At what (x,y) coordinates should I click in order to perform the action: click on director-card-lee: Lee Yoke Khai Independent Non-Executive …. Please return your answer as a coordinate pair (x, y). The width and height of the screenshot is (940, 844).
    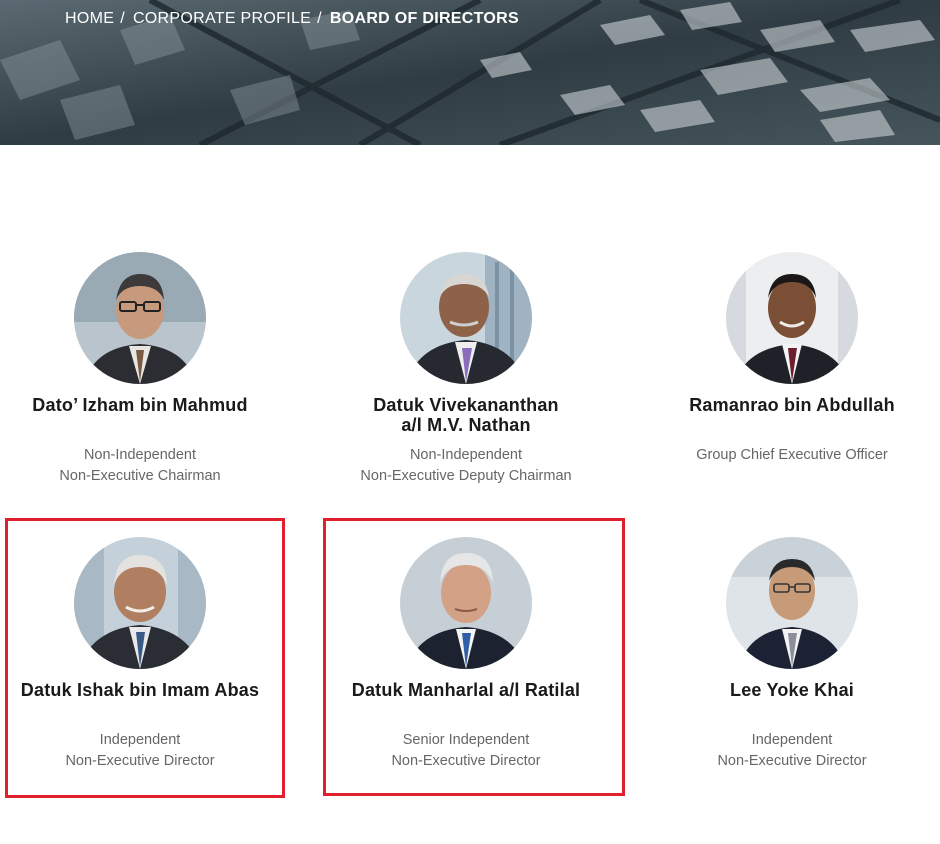
    Looking at the image, I should click on (792, 657).